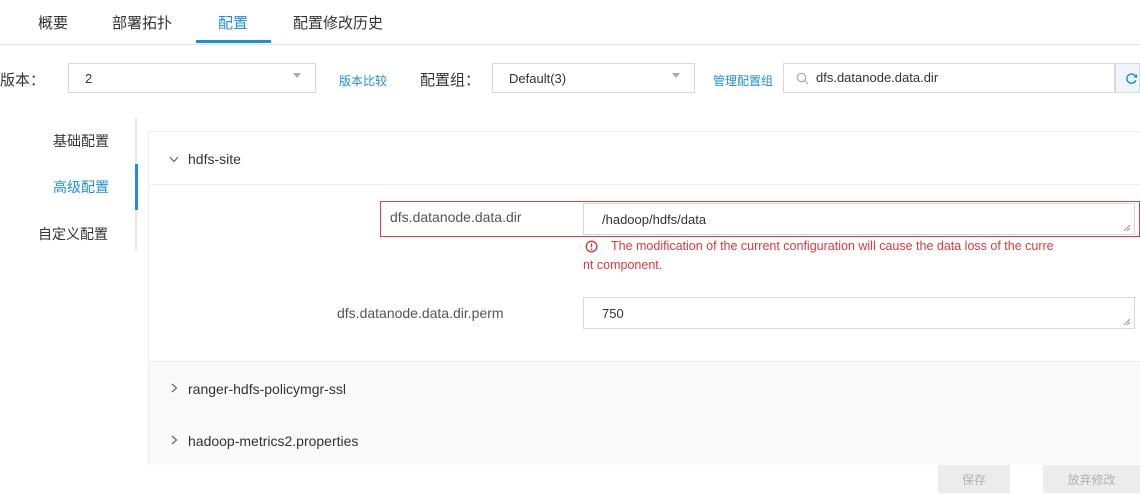 The width and height of the screenshot is (1140, 494). What do you see at coordinates (802, 78) in the screenshot?
I see `search-icon` at bounding box center [802, 78].